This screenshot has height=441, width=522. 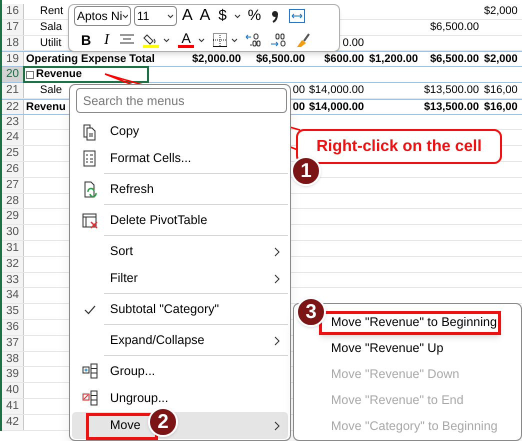 What do you see at coordinates (90, 221) in the screenshot?
I see `delete-table-icon` at bounding box center [90, 221].